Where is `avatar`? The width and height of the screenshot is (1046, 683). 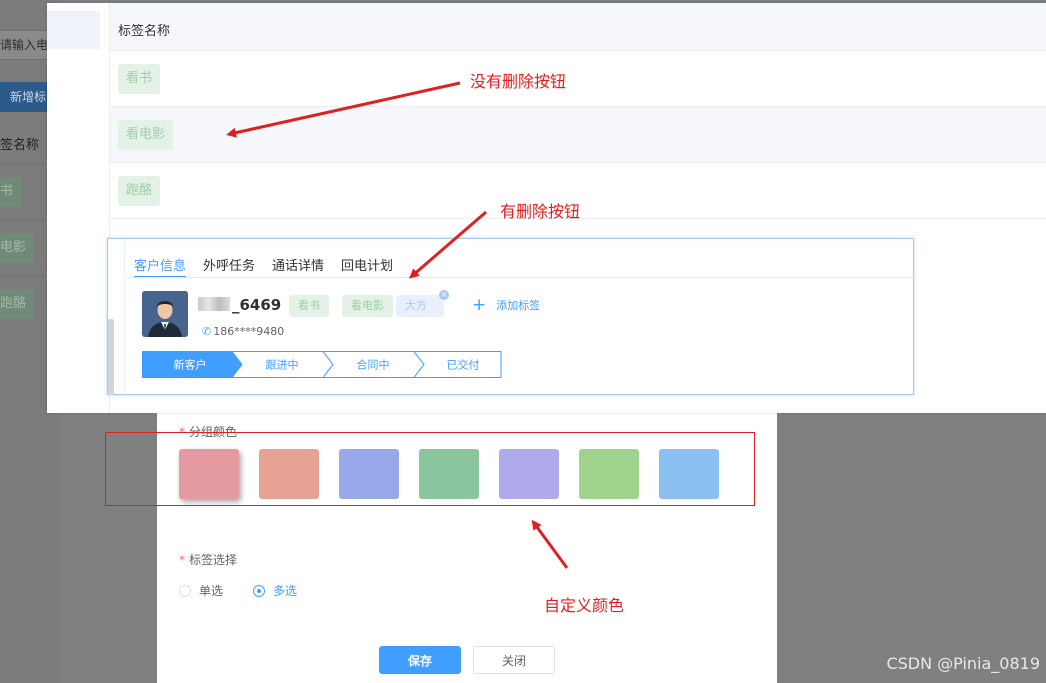 avatar is located at coordinates (165, 314).